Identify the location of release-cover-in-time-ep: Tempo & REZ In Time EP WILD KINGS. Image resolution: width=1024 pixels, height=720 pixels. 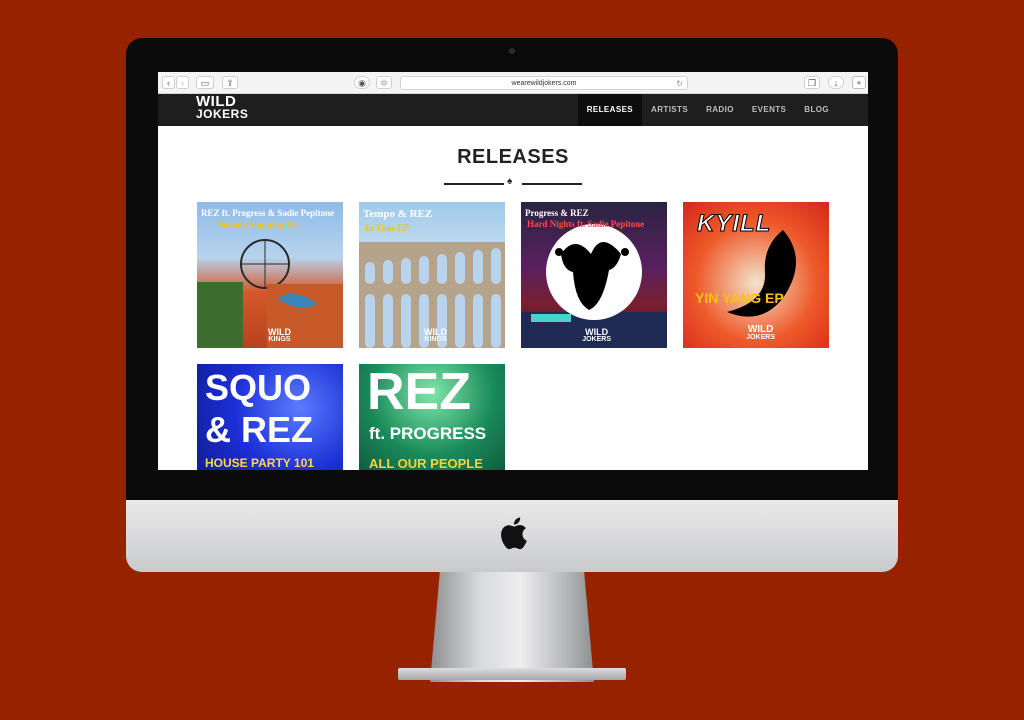
(432, 275).